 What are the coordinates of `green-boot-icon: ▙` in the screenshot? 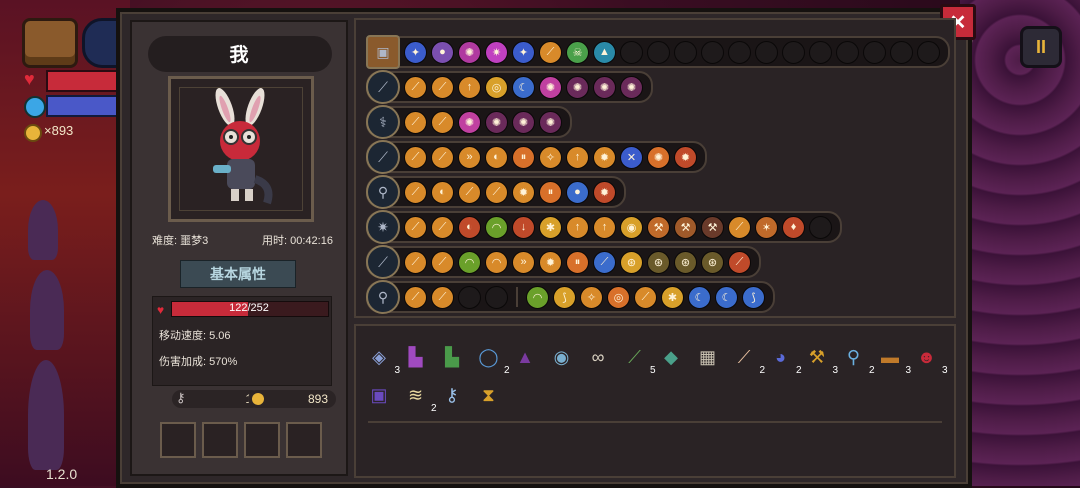 It's located at (452, 357).